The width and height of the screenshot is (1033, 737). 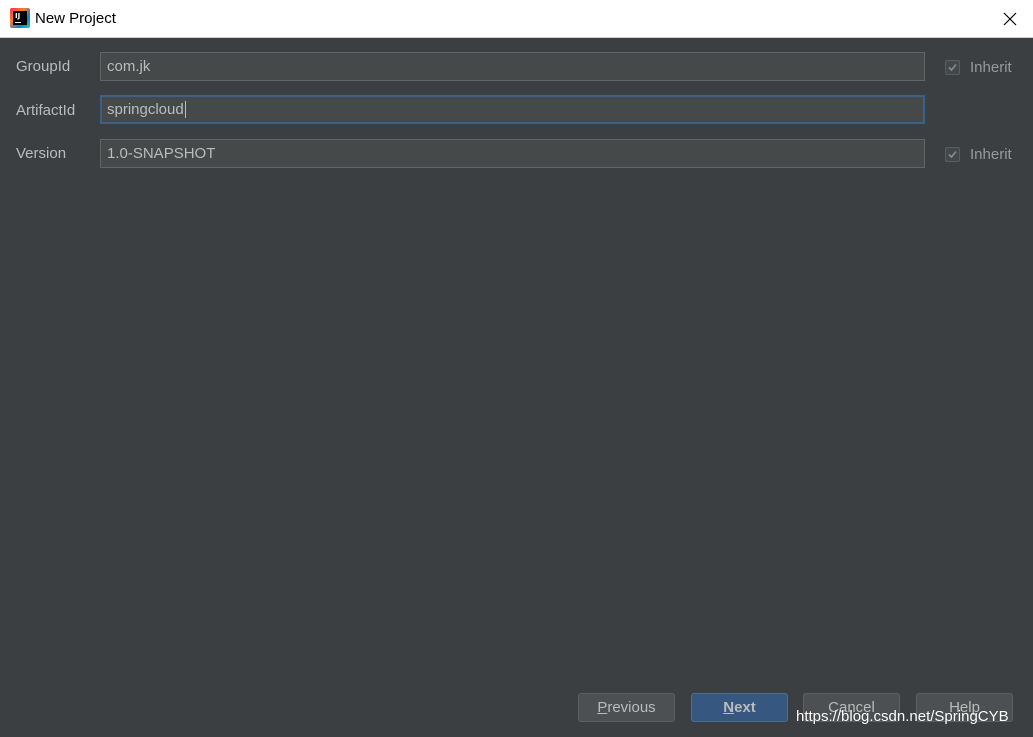 I want to click on group-id-input: com.jk, so click(x=512, y=66).